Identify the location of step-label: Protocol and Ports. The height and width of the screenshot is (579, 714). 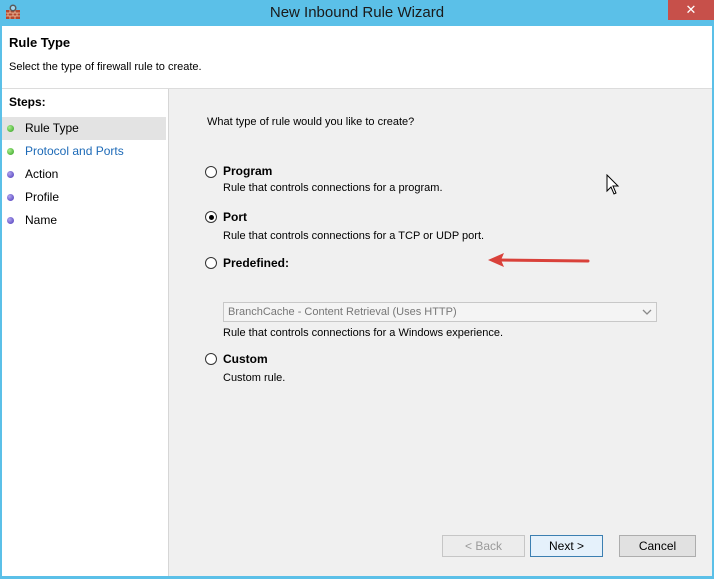
(74, 151).